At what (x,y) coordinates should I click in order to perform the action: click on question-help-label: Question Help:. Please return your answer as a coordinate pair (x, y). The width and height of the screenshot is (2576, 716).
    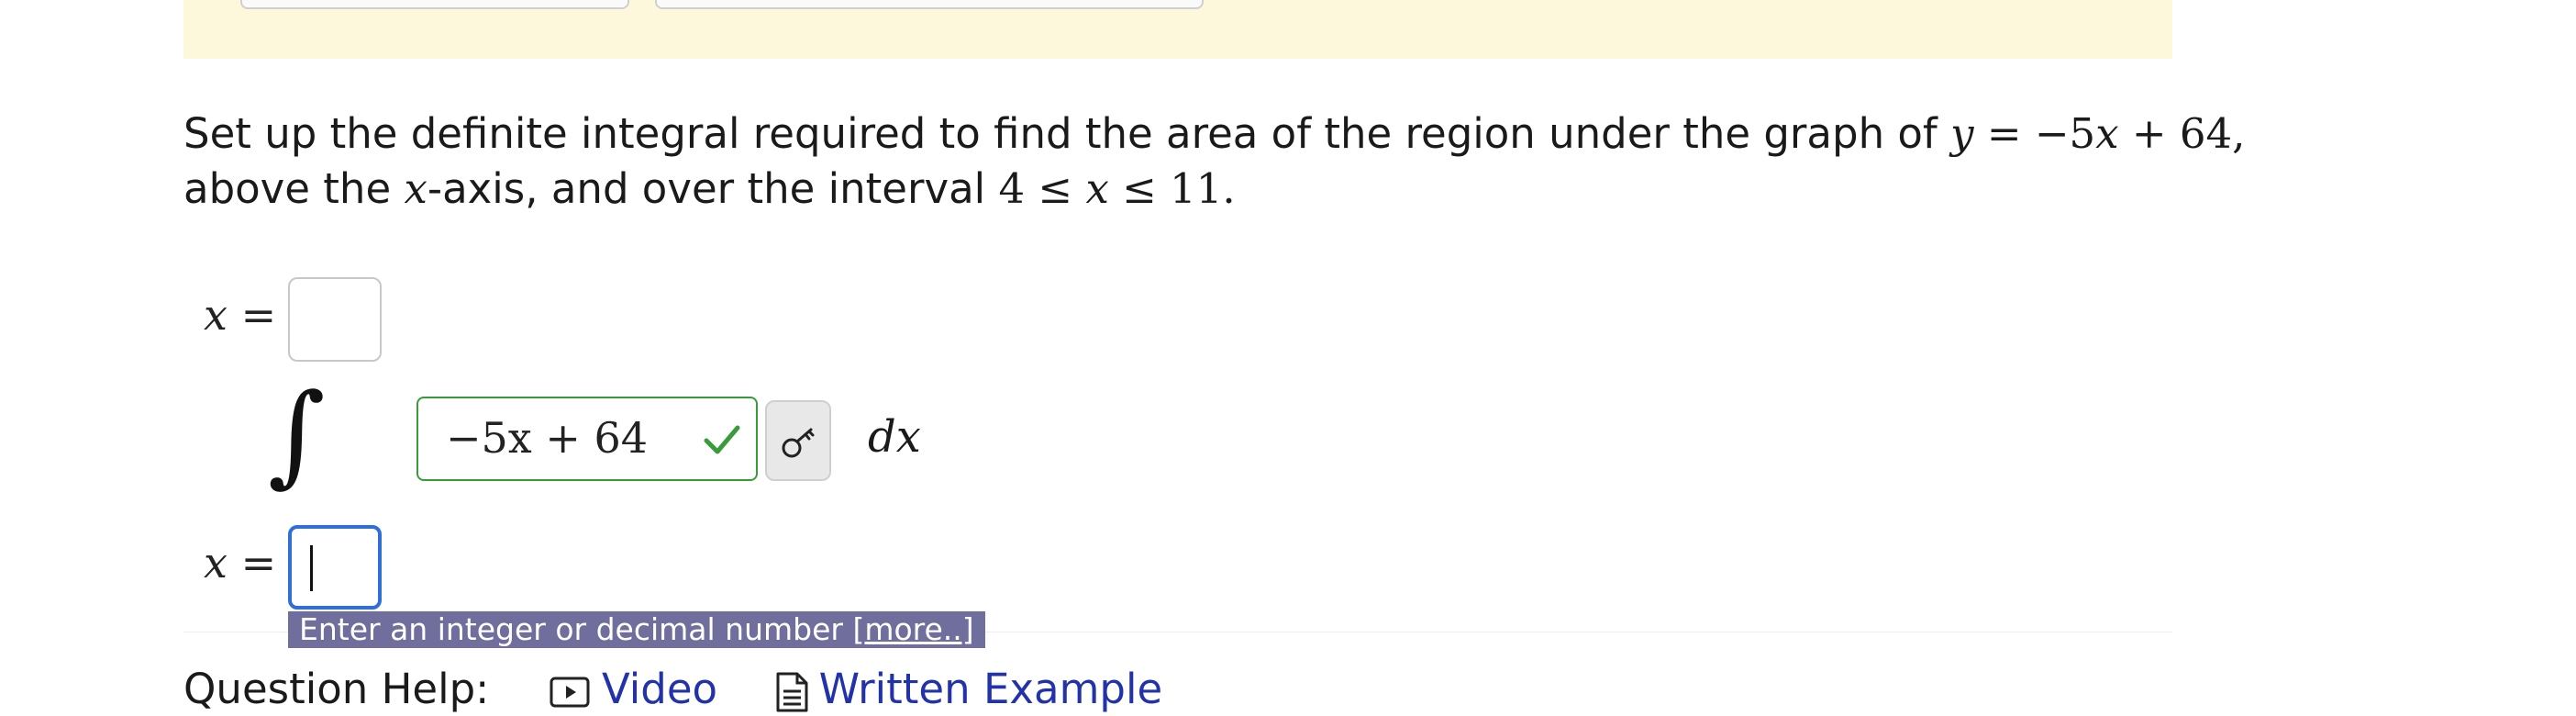
    Looking at the image, I should click on (336, 689).